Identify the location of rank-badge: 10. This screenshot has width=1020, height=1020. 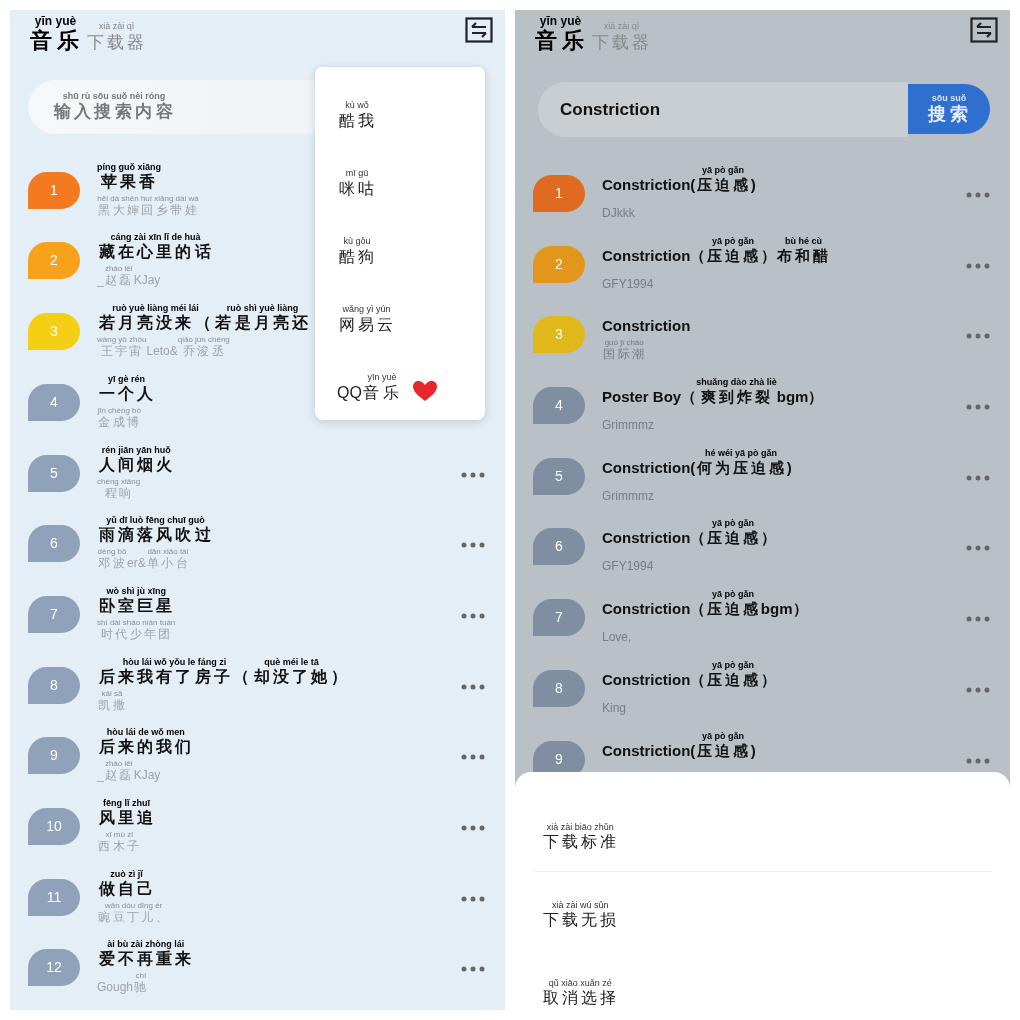
(54, 826).